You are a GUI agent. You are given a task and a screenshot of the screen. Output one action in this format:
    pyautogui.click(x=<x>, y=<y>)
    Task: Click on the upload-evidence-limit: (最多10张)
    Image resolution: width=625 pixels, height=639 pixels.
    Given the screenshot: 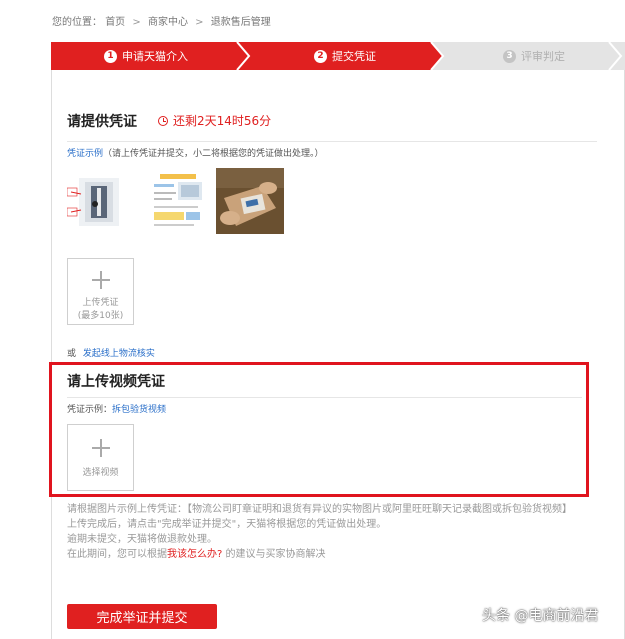 What is the action you would take?
    pyautogui.click(x=100, y=316)
    